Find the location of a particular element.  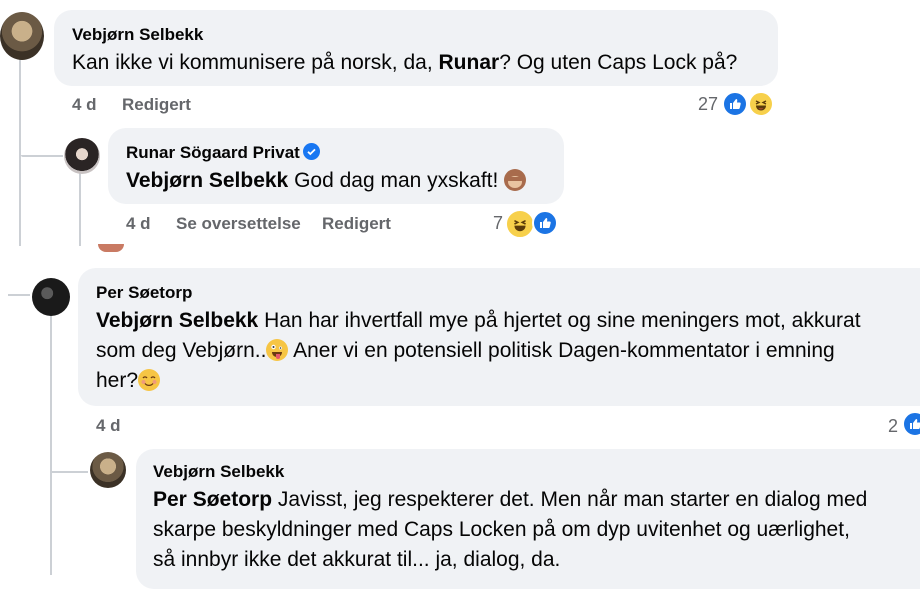

comment-author: Per Søetorp is located at coordinates (499, 293).